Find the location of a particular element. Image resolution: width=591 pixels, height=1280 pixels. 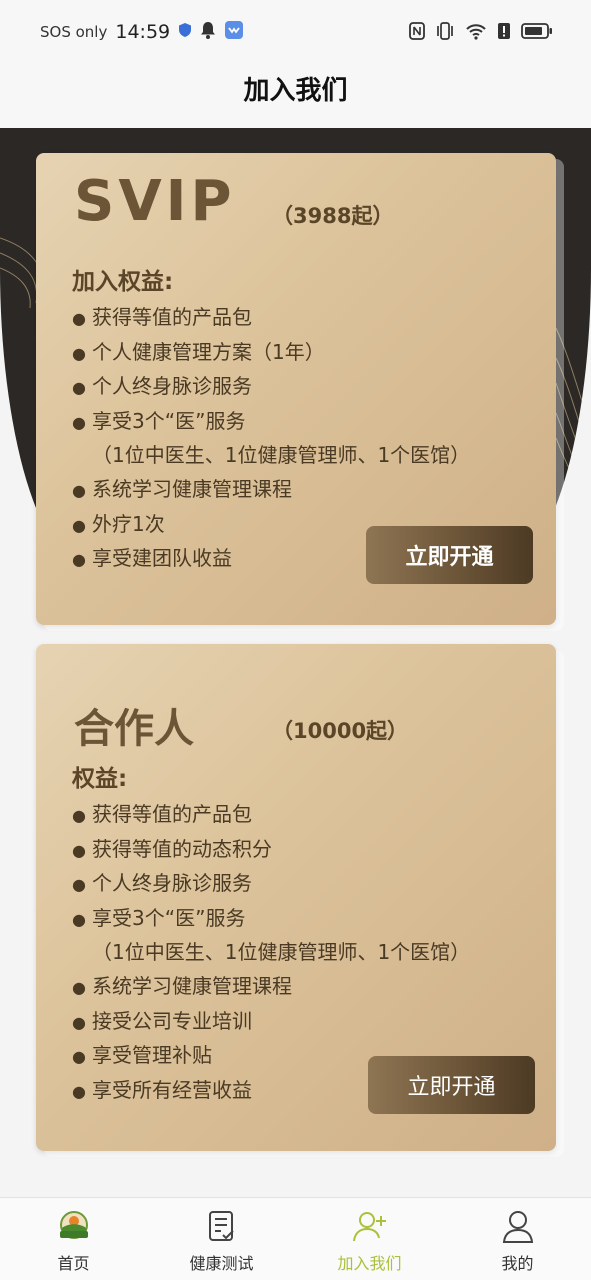

nav-label-mine: 我的 is located at coordinates (517, 1263).